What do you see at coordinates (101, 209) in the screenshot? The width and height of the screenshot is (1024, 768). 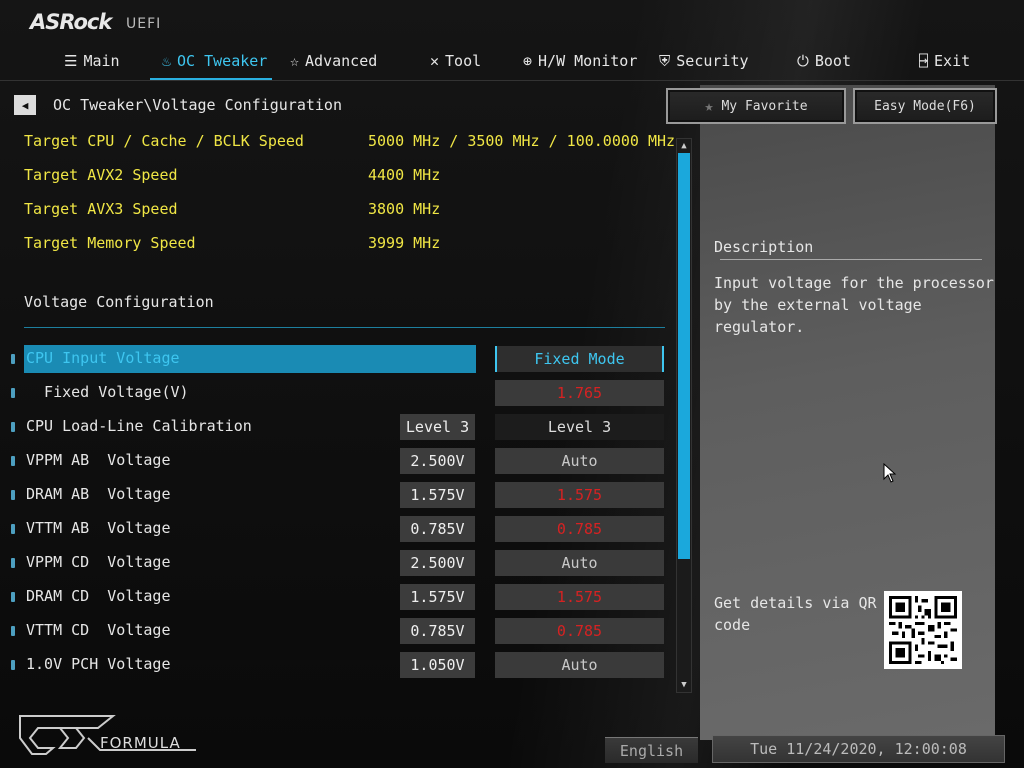 I see `target-label: Target AVX3 Speed` at bounding box center [101, 209].